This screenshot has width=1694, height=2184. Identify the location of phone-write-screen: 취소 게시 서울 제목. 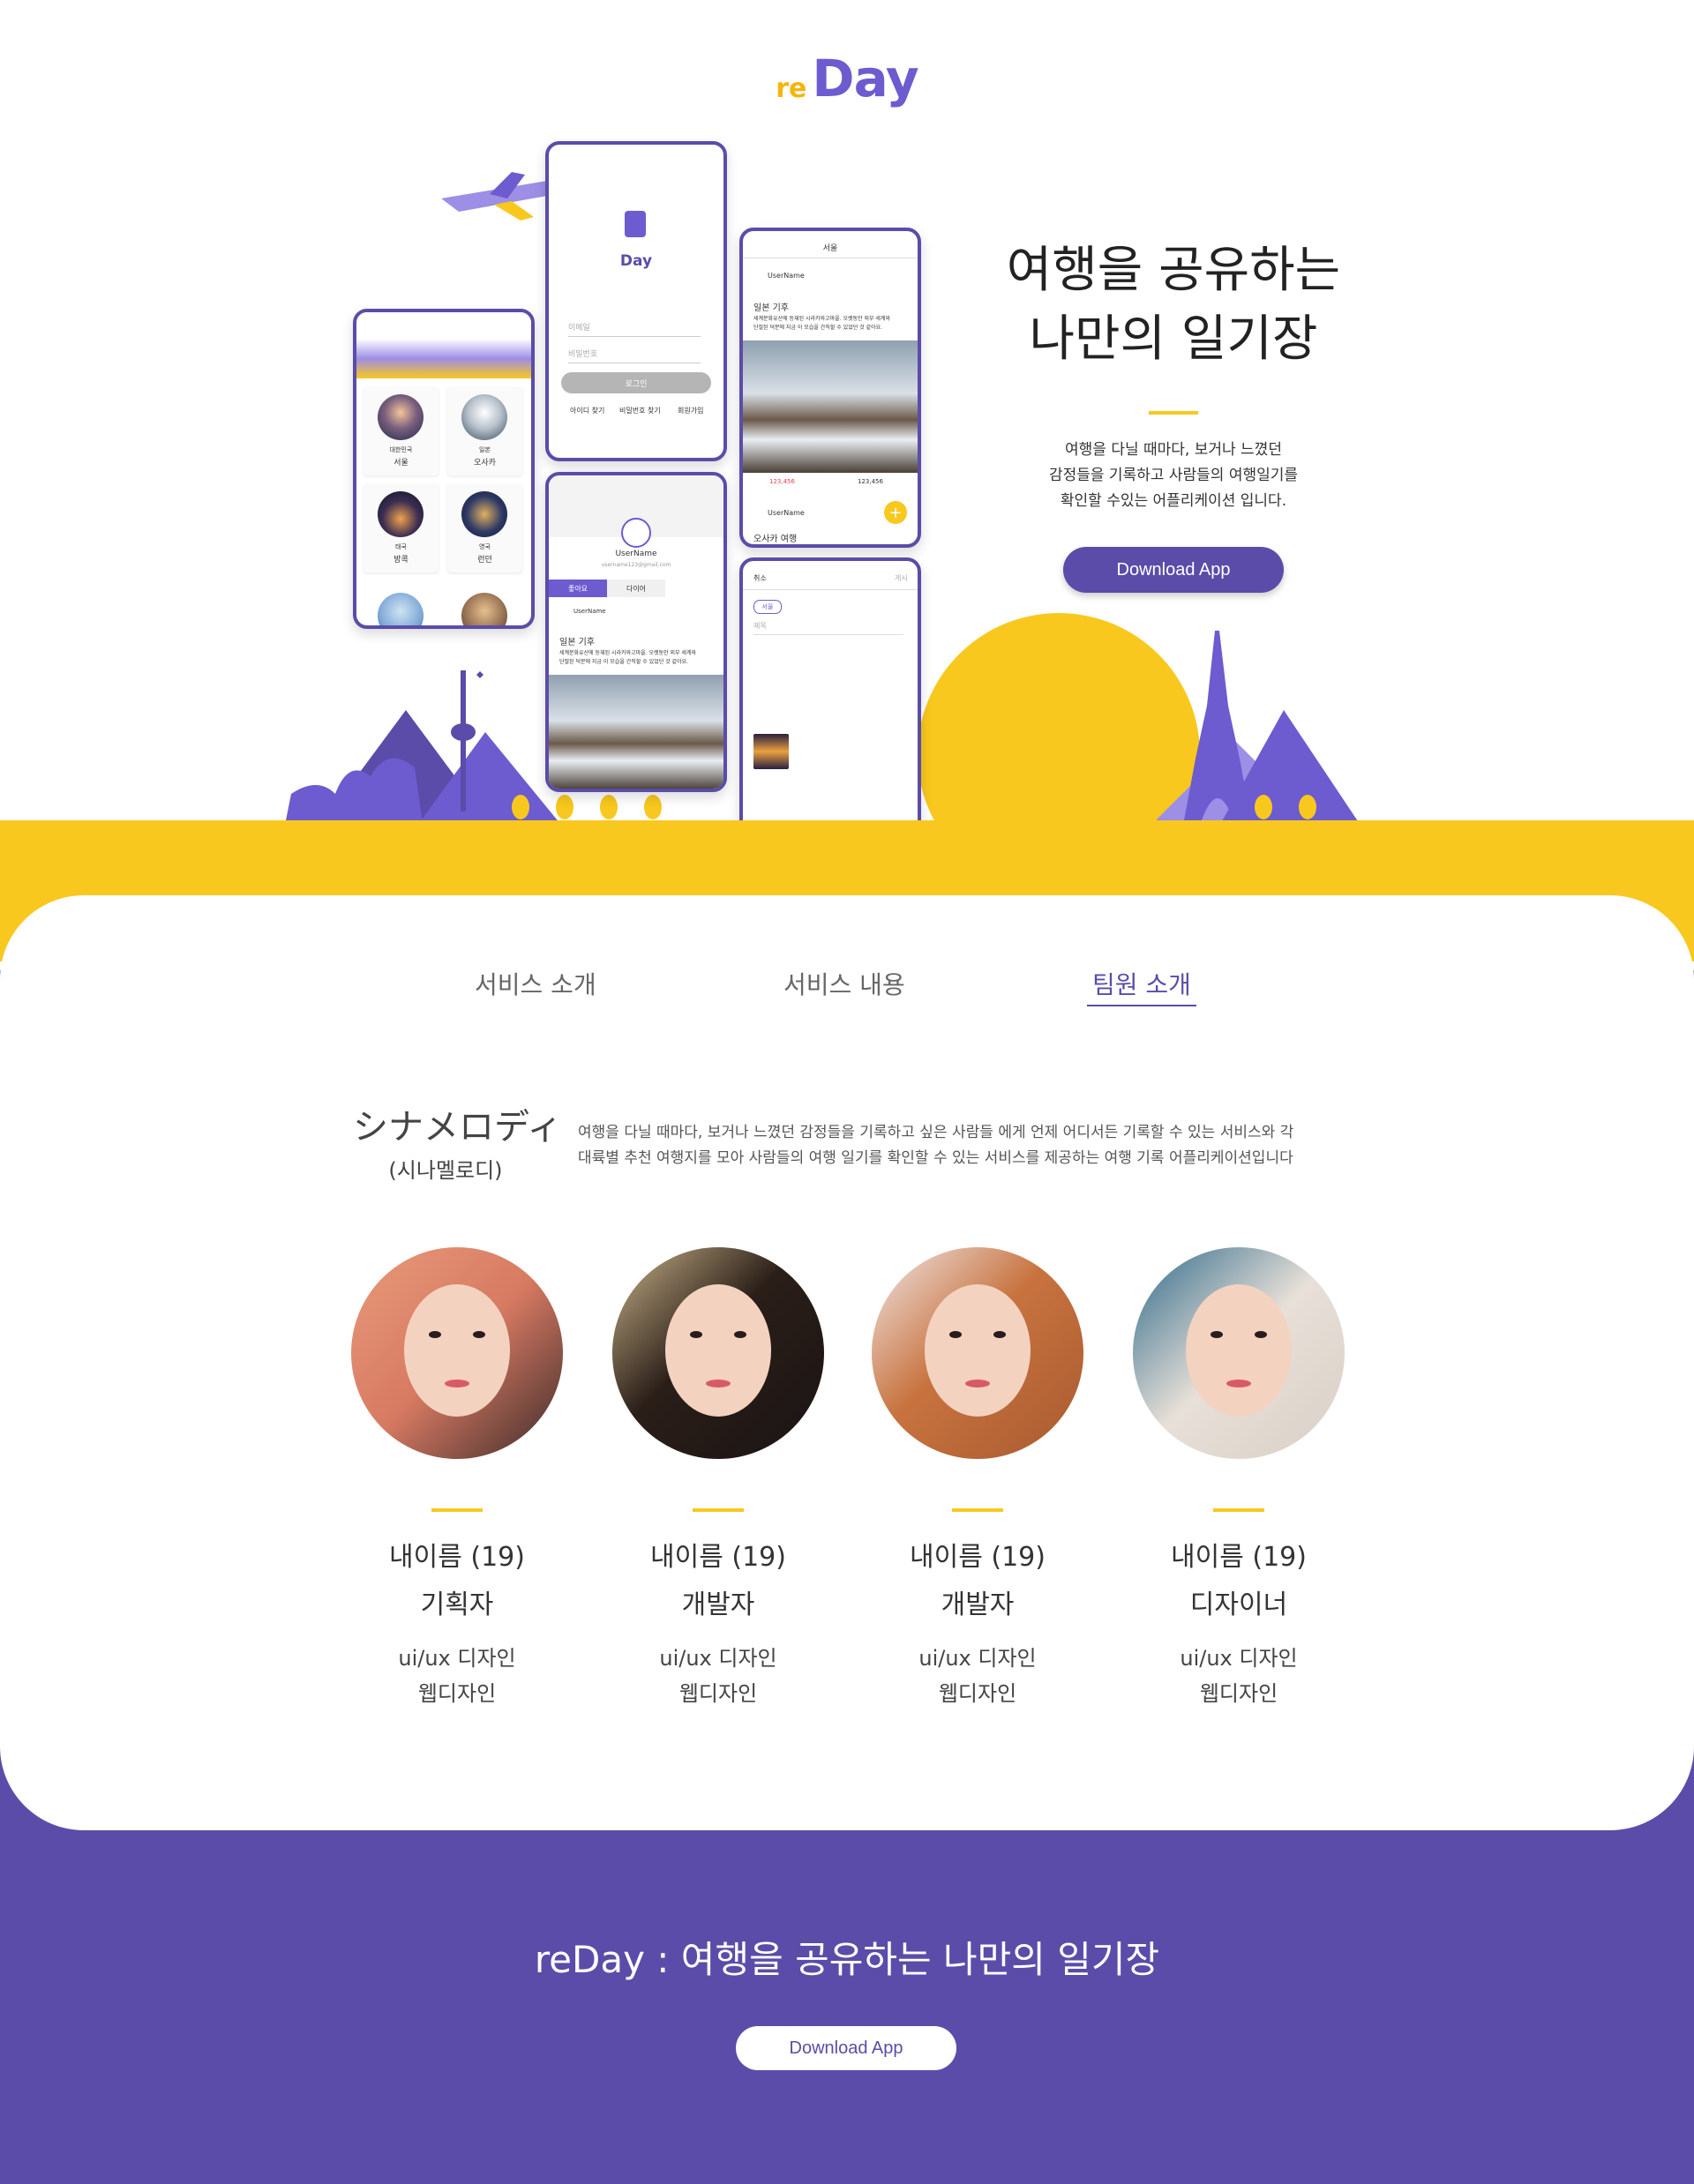
(830, 702).